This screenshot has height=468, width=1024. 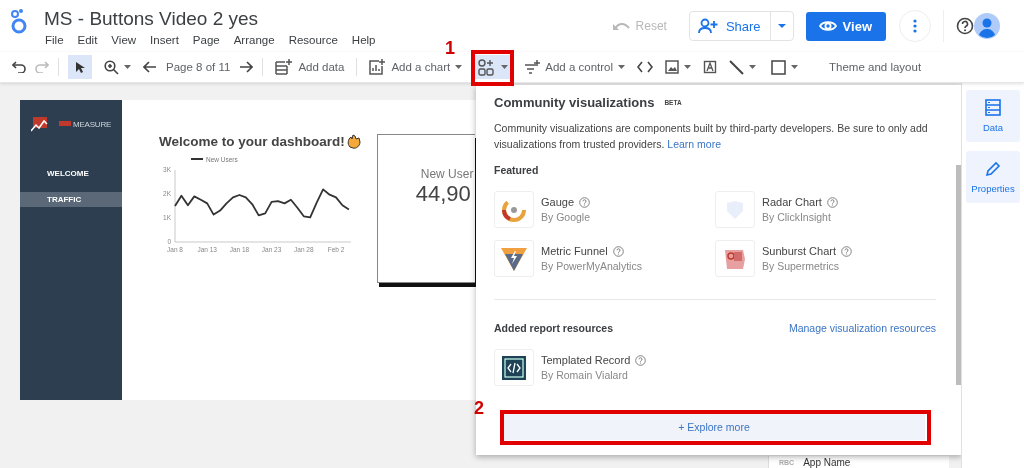 I want to click on nav-item: TRAFFIC, so click(x=71, y=199).